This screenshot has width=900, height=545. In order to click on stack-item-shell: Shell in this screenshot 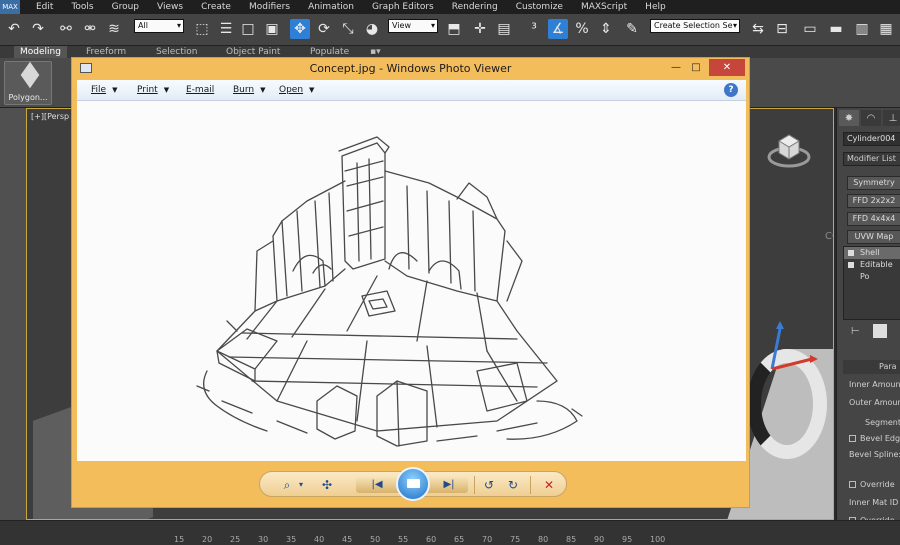, I will do `click(872, 253)`.